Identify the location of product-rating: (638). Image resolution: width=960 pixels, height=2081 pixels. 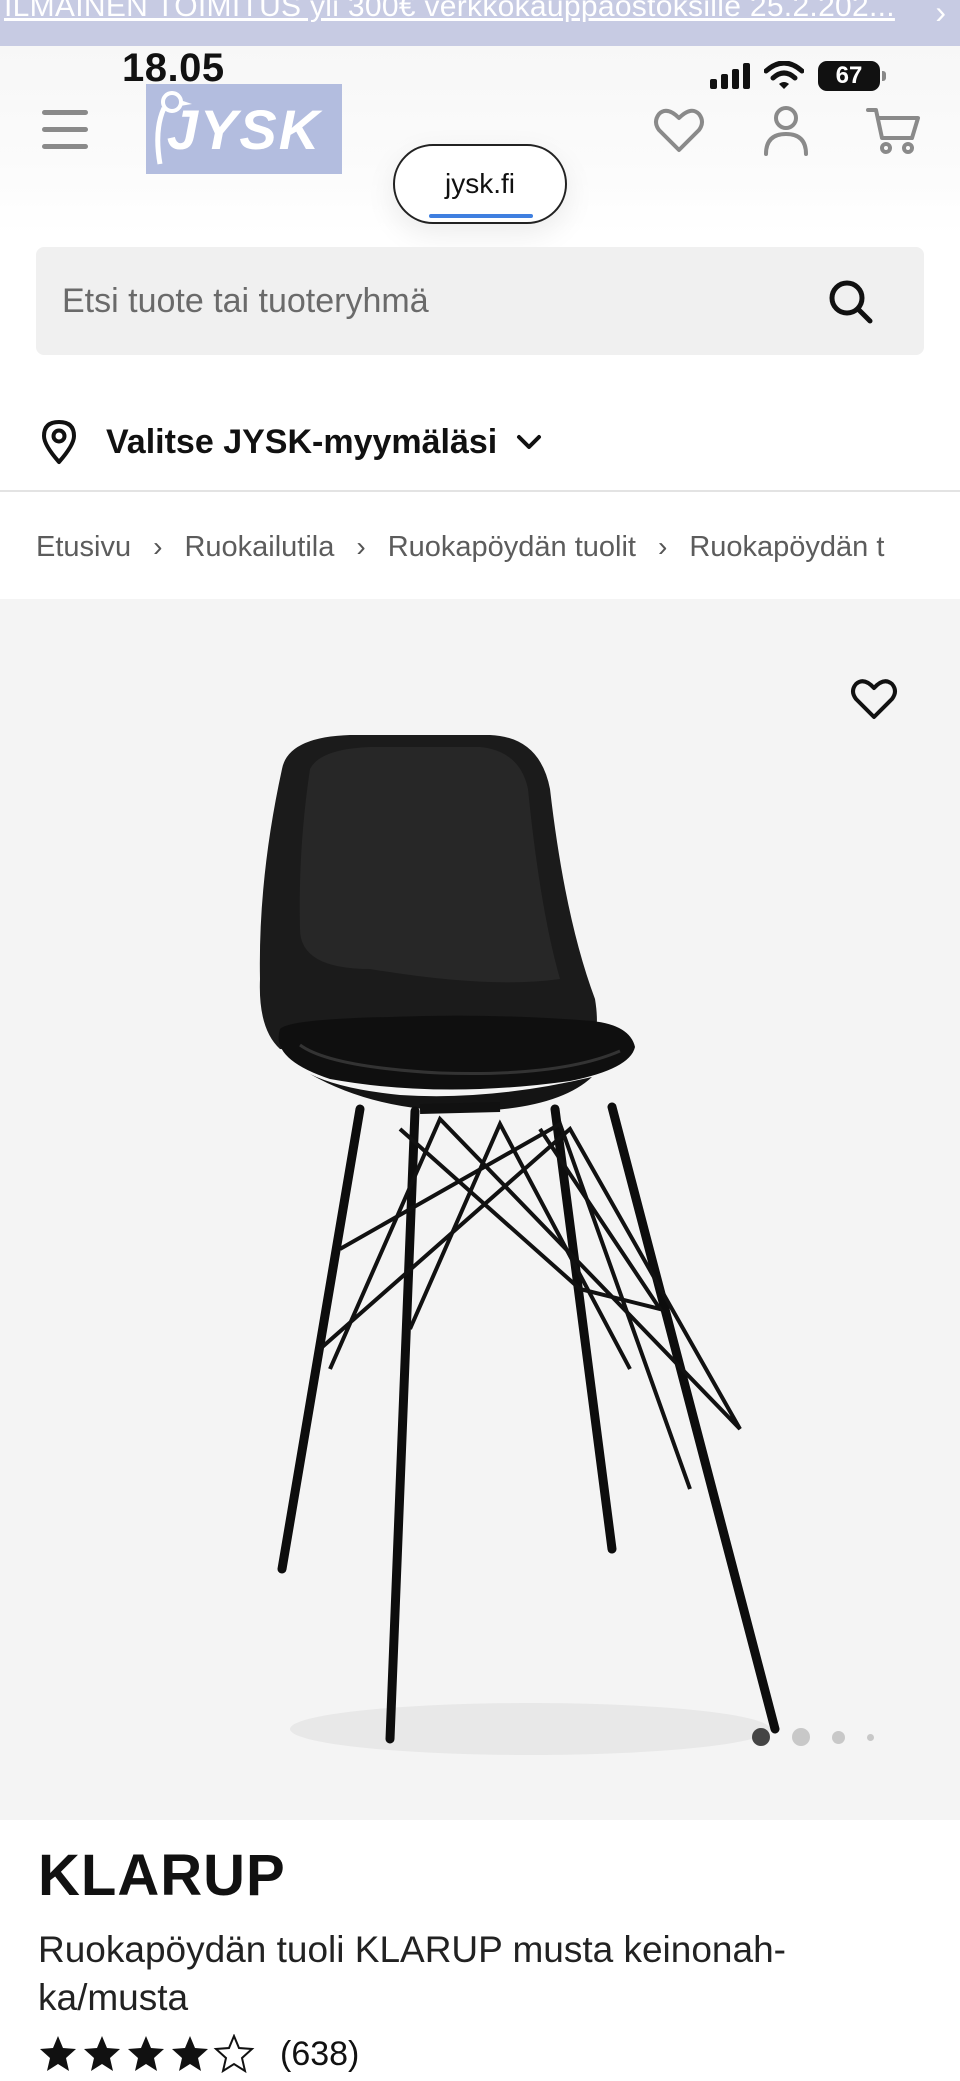
(198, 2054).